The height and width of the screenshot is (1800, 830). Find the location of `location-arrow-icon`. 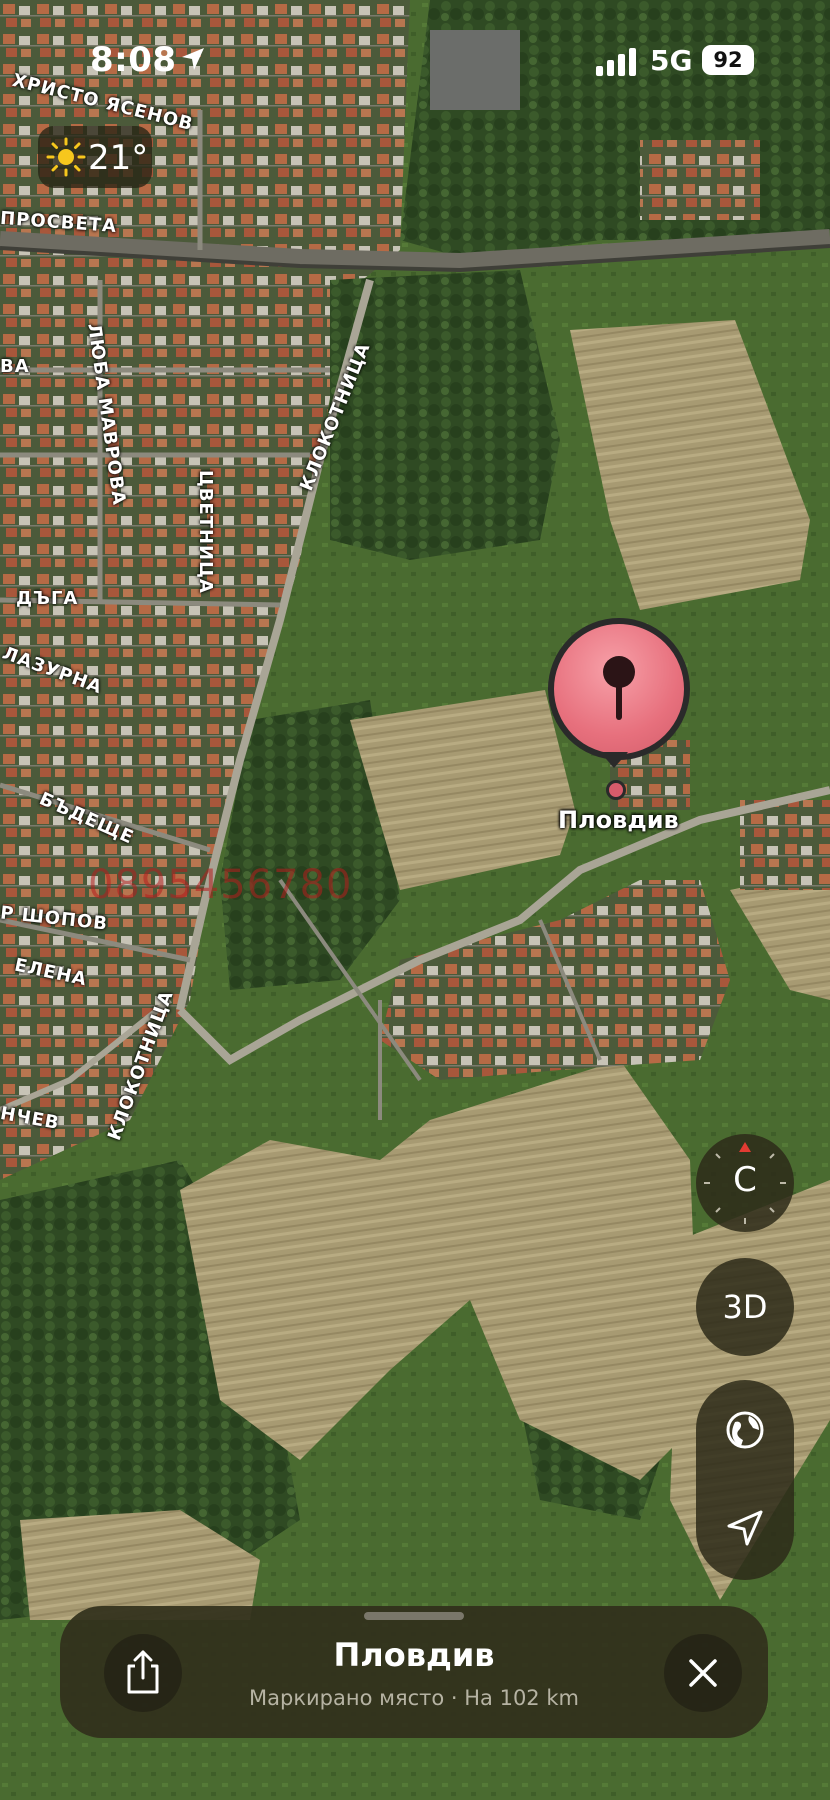

location-arrow-icon is located at coordinates (745, 1528).